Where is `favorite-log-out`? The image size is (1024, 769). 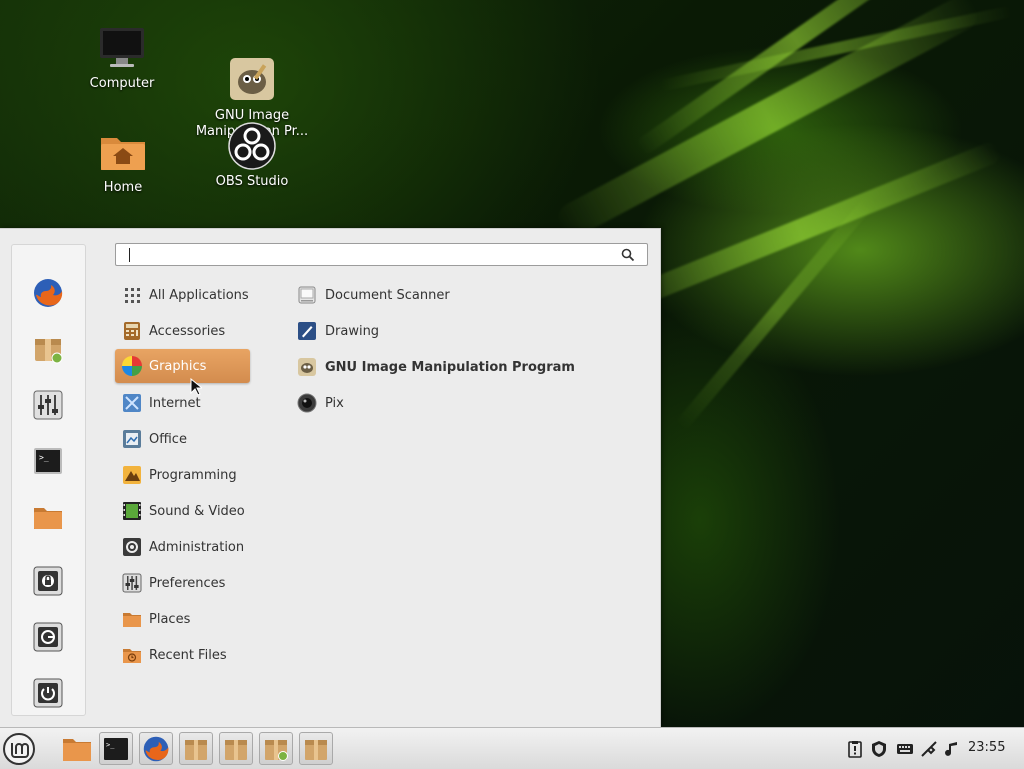
favorite-log-out is located at coordinates (48, 637).